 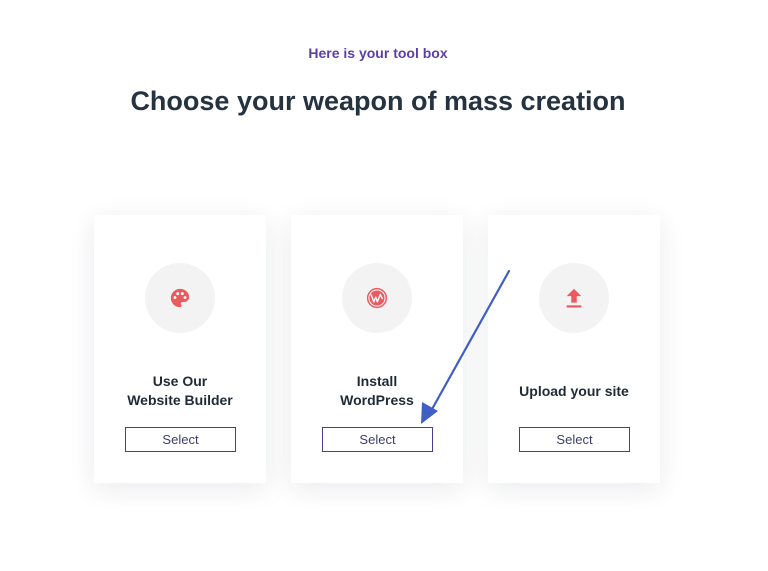 I want to click on wordpress-icon, so click(x=377, y=298).